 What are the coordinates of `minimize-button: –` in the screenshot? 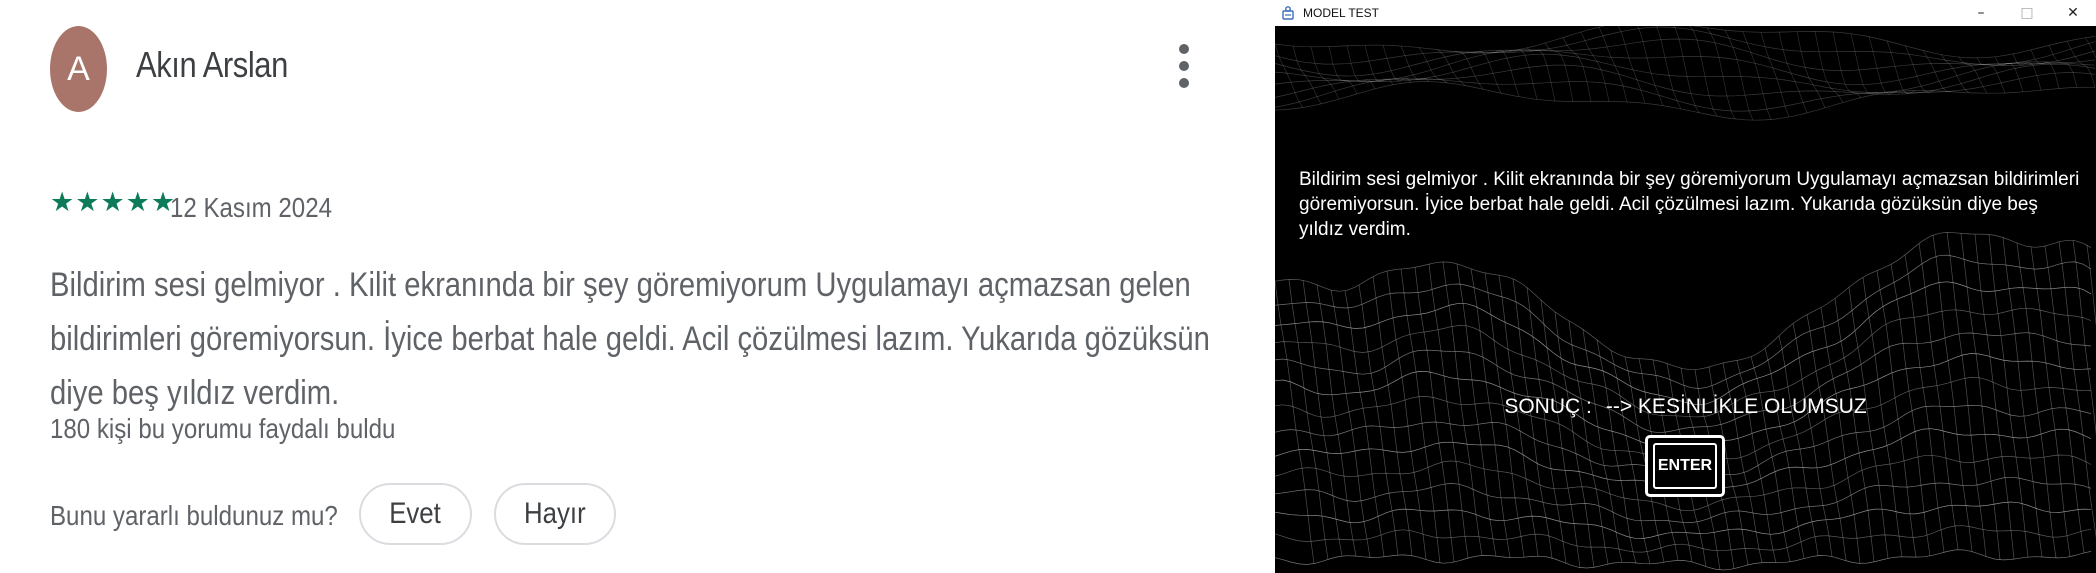 It's located at (1981, 13).